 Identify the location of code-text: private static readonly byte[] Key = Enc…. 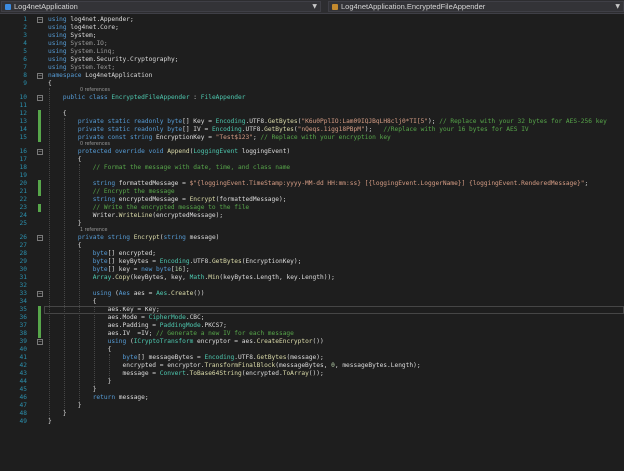
(327, 122).